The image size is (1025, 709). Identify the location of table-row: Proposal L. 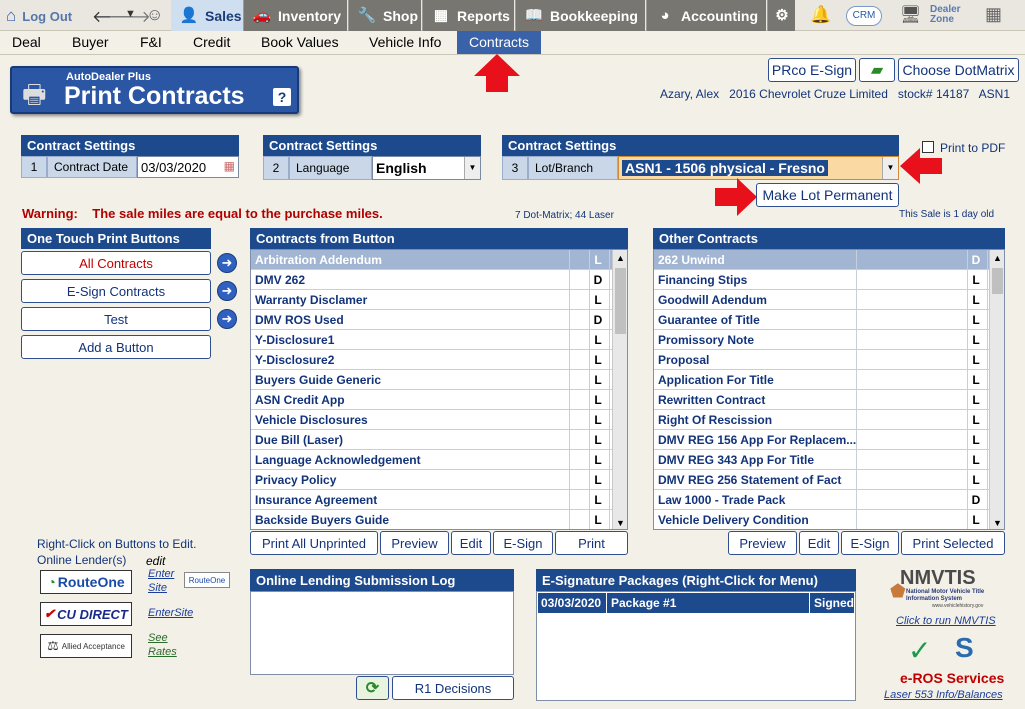
(821, 360).